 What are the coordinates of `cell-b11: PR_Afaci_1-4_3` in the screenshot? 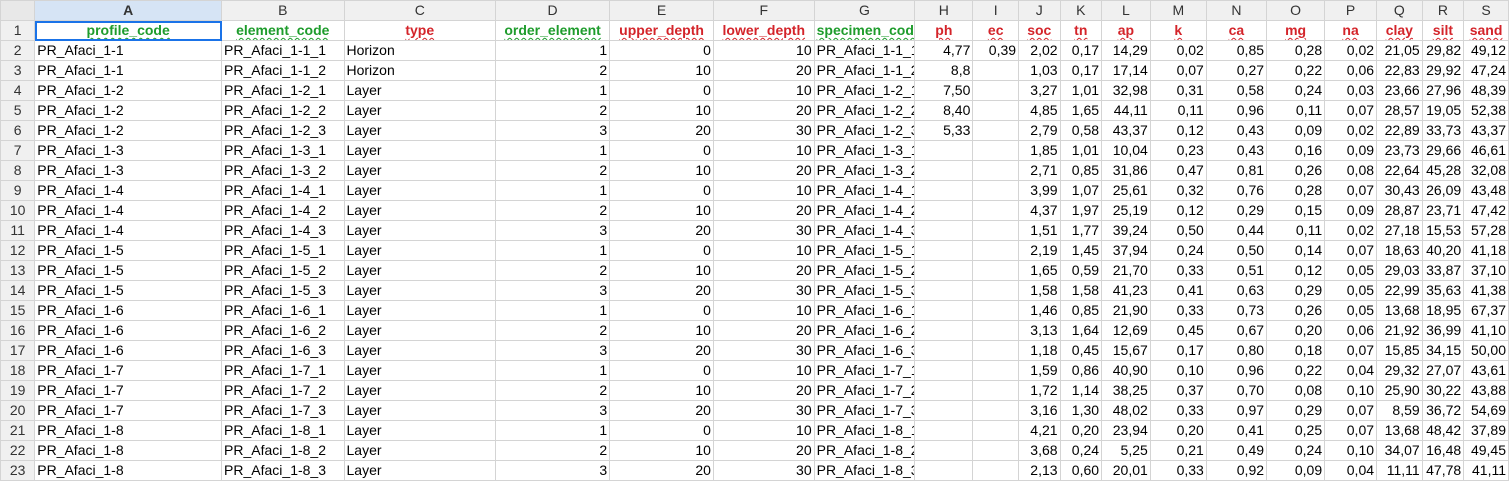 It's located at (283, 230).